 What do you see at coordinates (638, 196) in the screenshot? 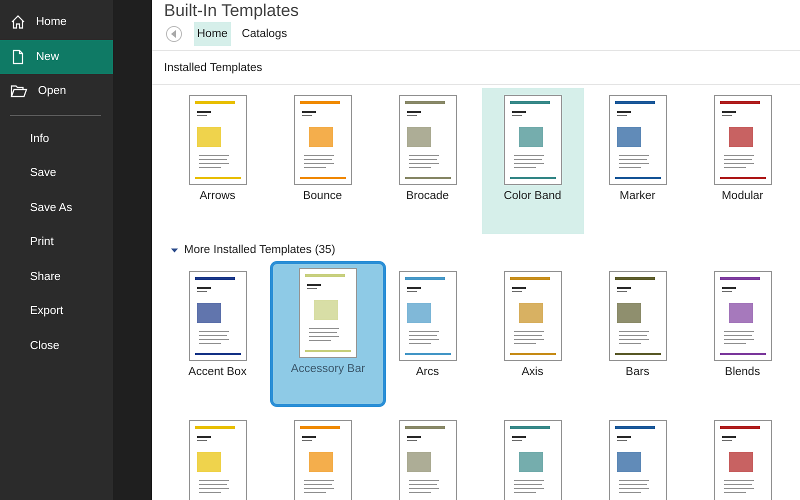
I see `template-label: Marker` at bounding box center [638, 196].